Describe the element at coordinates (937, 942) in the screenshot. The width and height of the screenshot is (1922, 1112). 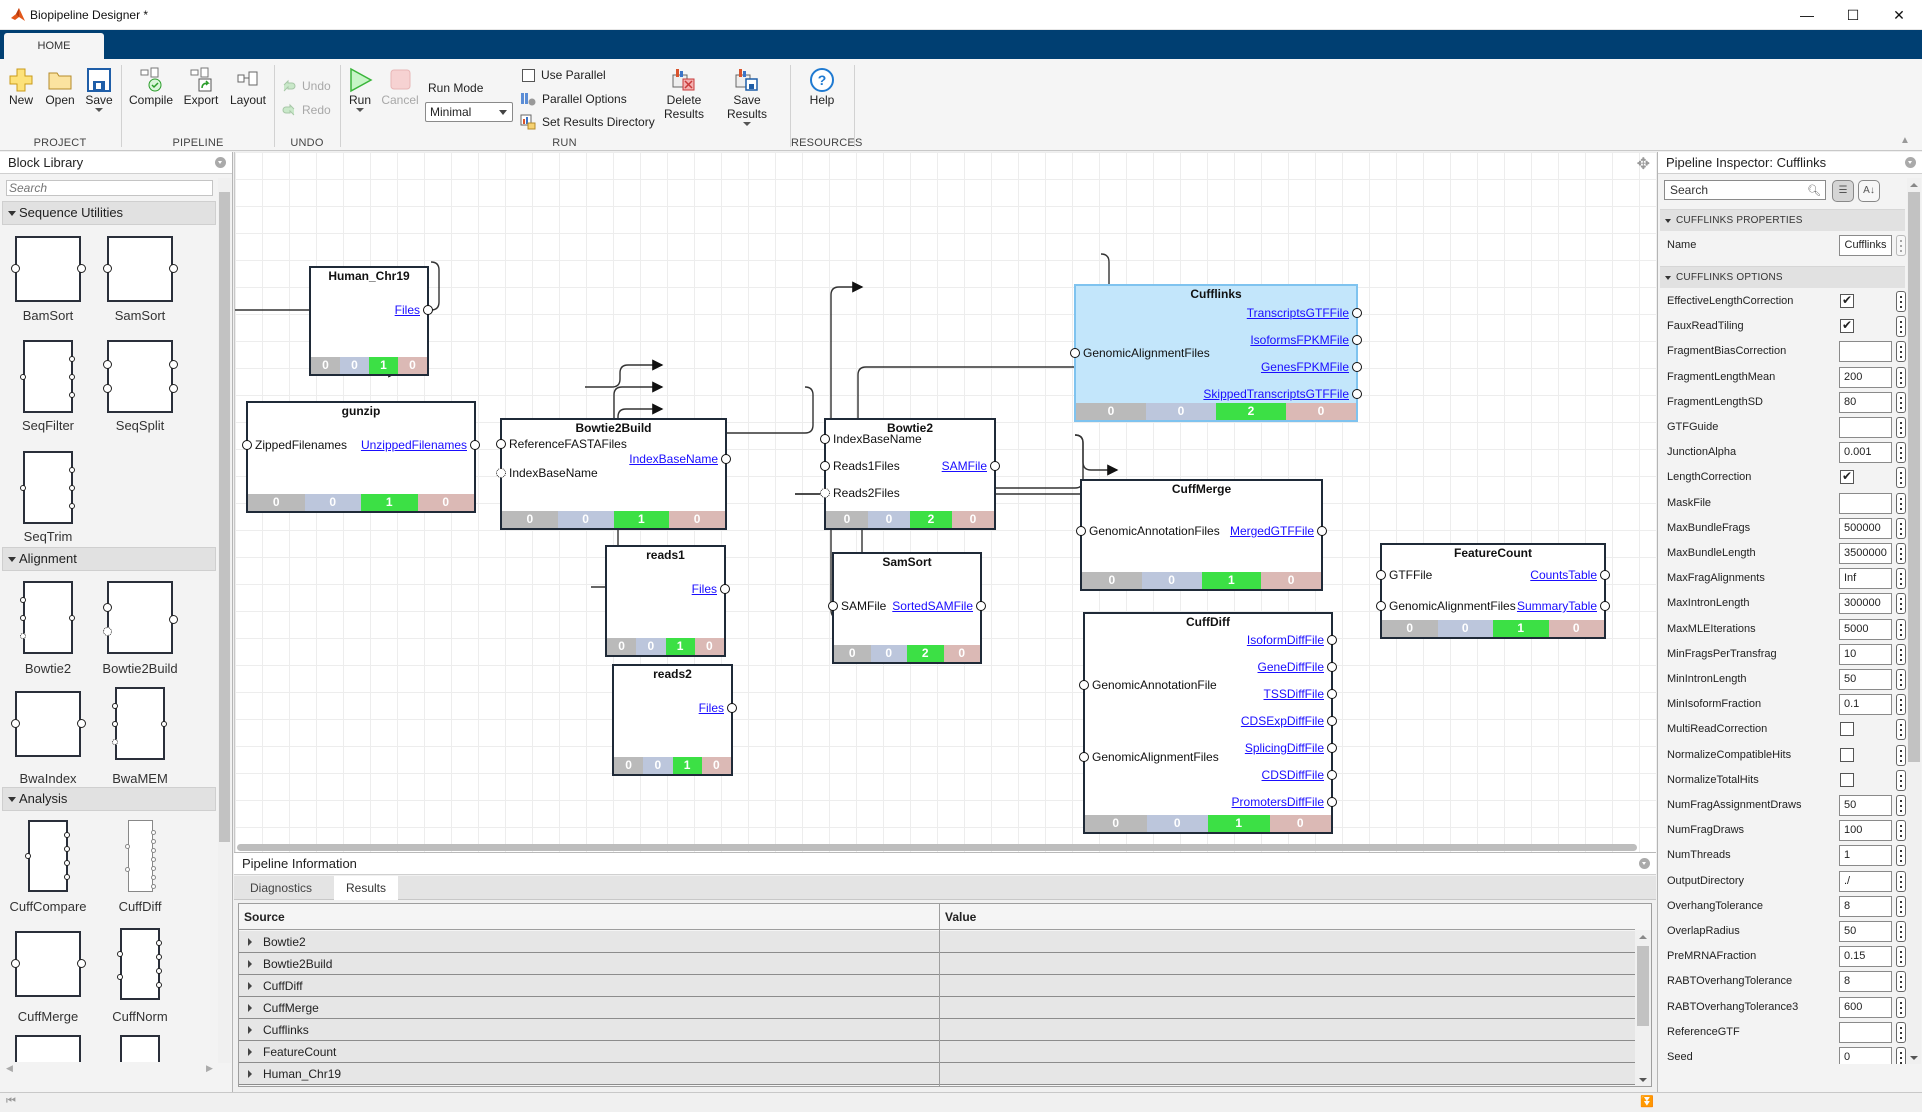
I see `results-row: Bowtie2` at that location.